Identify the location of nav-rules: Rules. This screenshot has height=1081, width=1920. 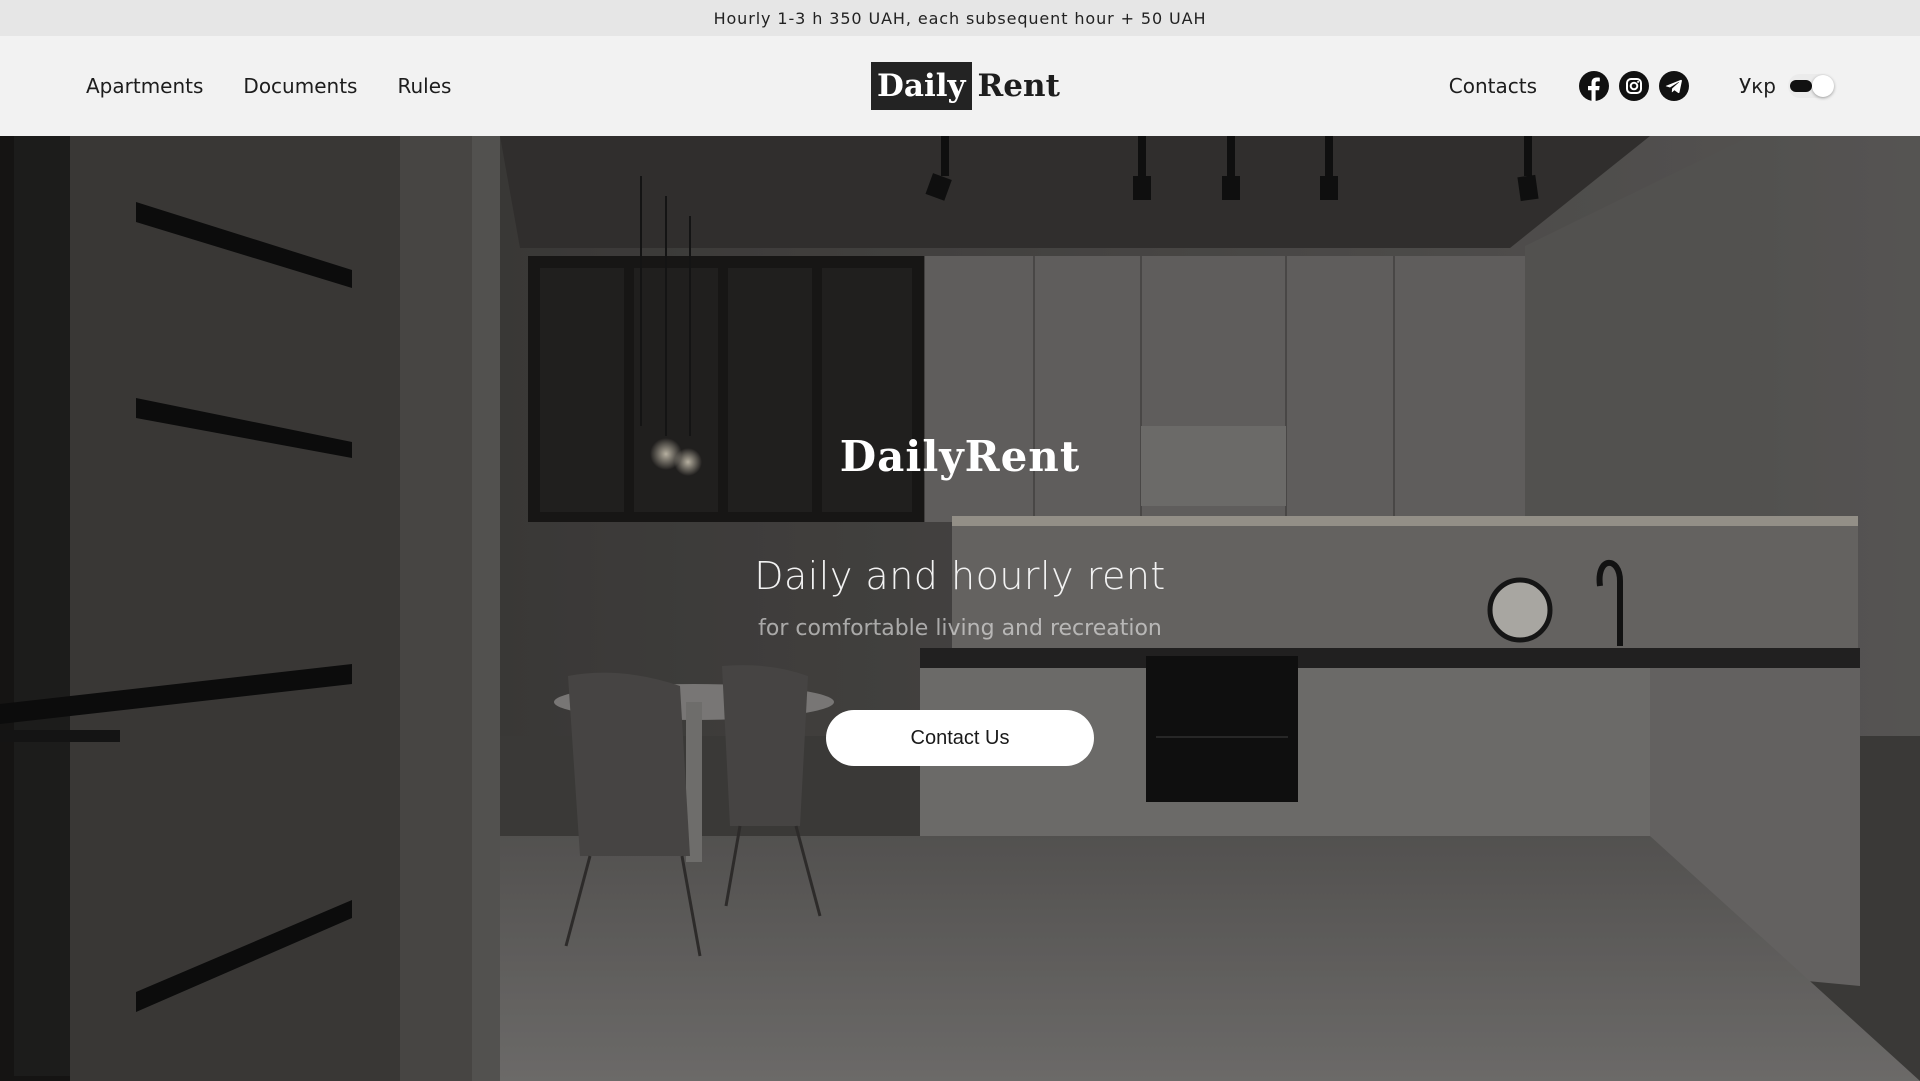
(424, 86).